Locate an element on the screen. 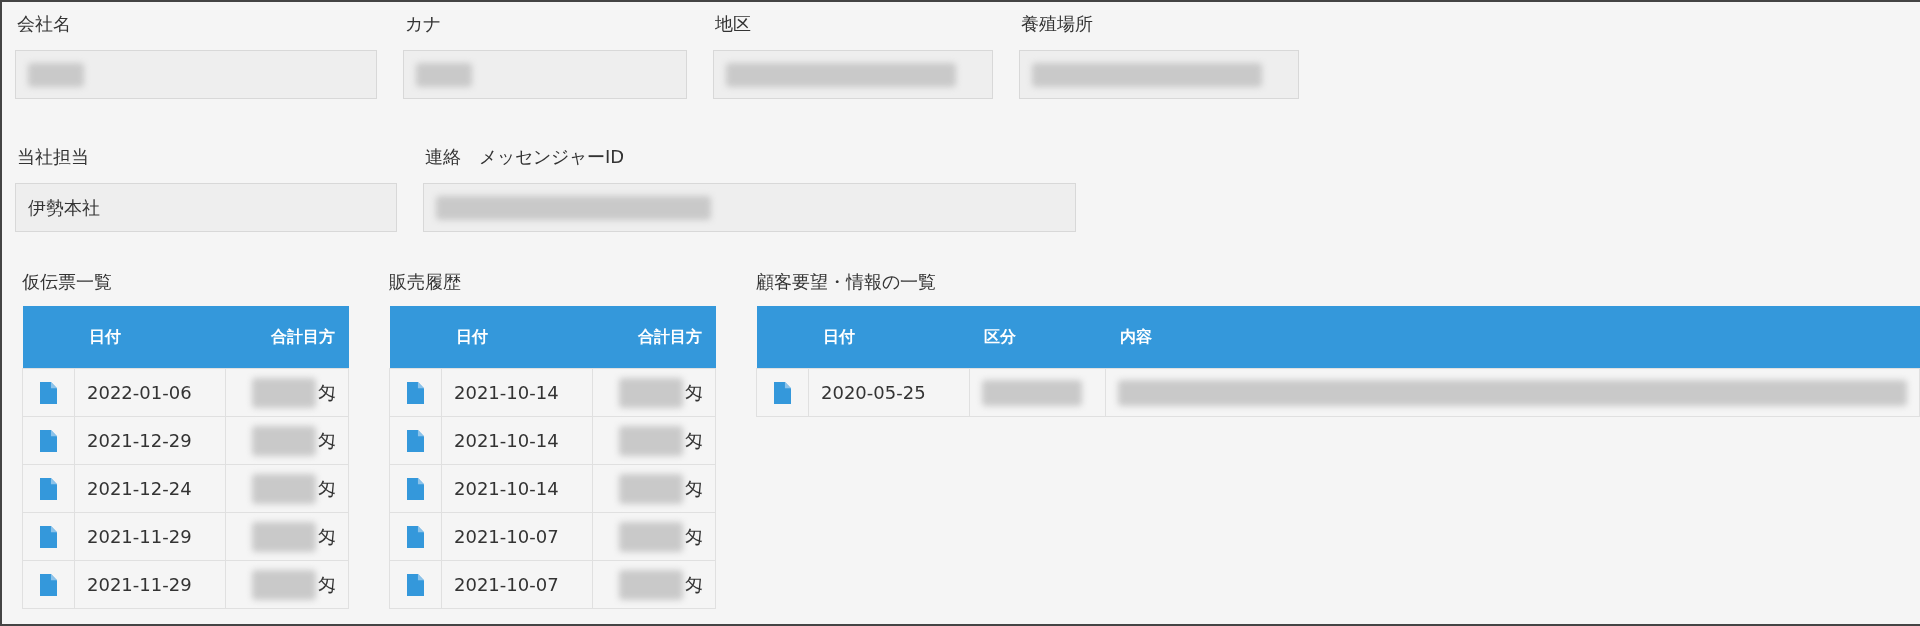 This screenshot has width=1920, height=626. field-label: カナ is located at coordinates (423, 25).